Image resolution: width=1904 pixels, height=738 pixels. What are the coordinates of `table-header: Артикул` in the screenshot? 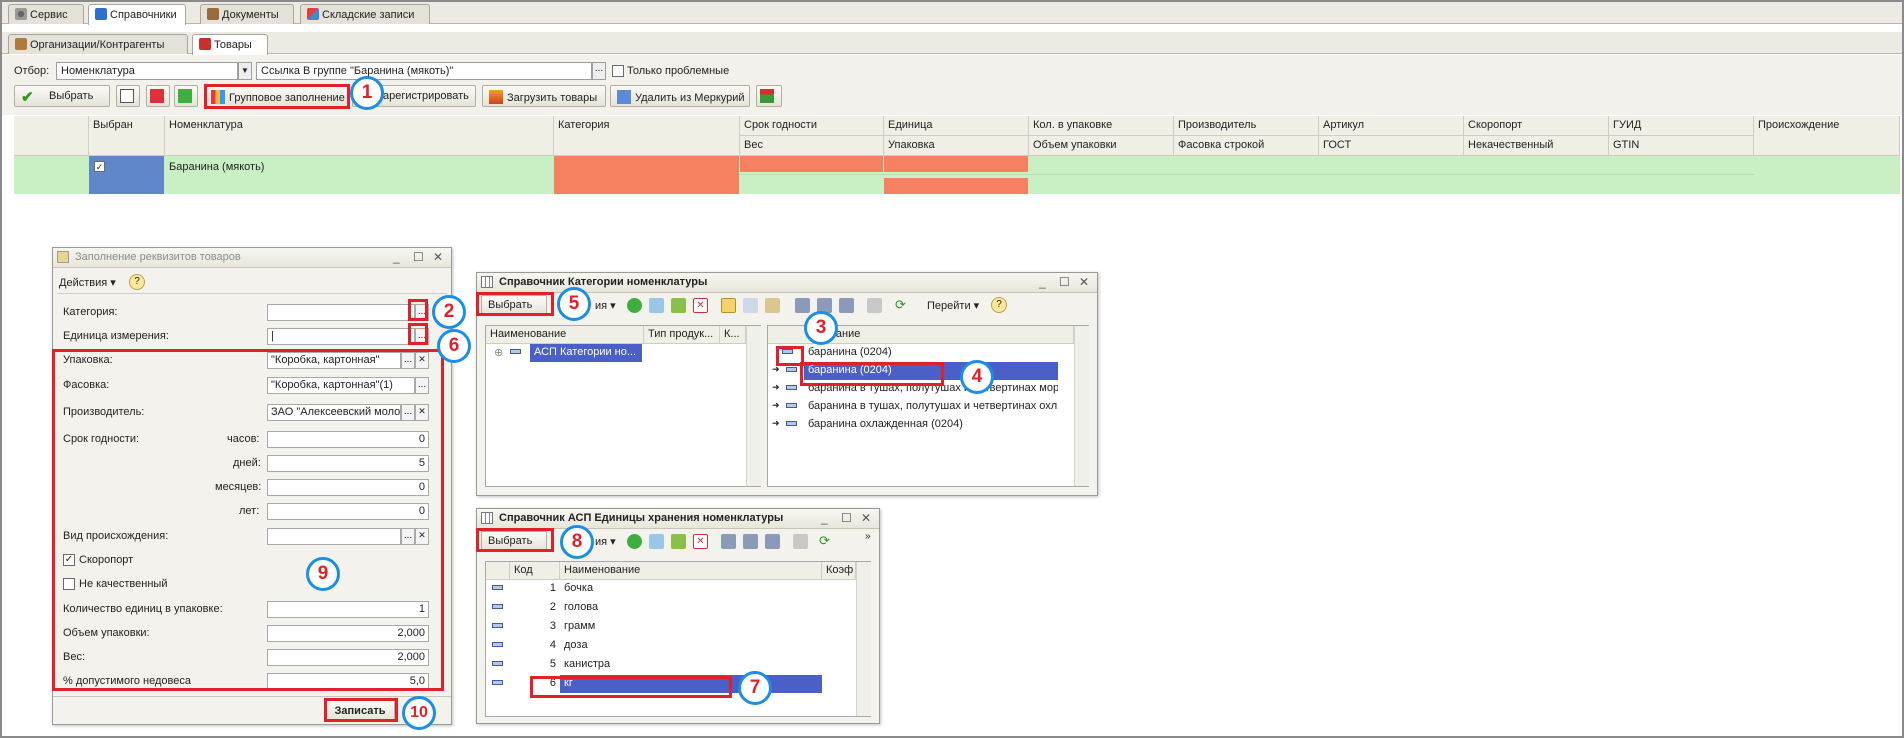 It's located at (1391, 126).